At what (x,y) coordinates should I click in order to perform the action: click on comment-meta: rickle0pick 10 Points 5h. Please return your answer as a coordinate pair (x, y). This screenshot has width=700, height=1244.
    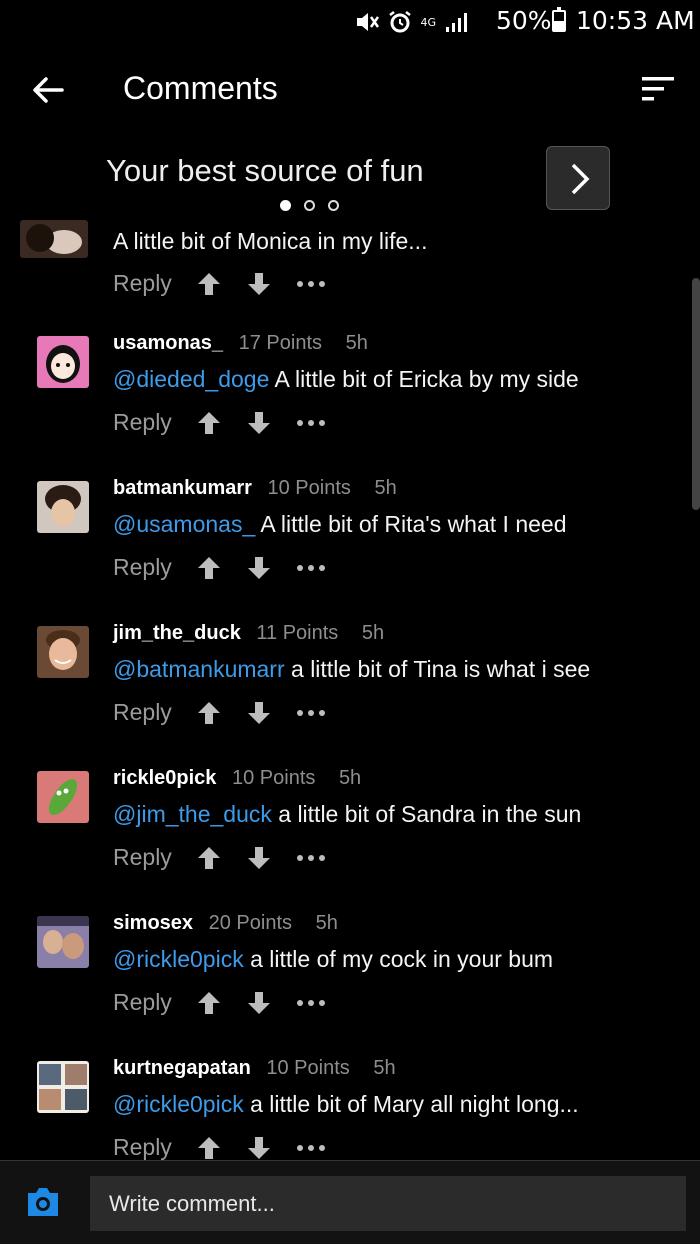
    Looking at the image, I should click on (246, 778).